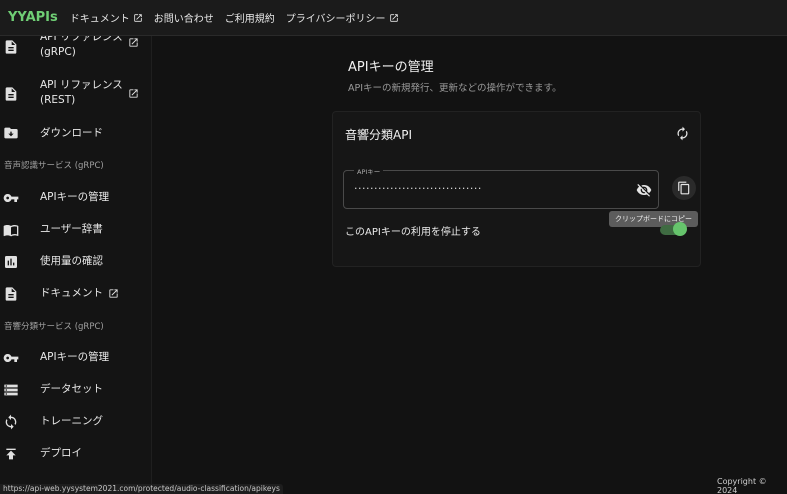 The height and width of the screenshot is (494, 787). Describe the element at coordinates (71, 229) in the screenshot. I see `sidebar-item-label: ユーザー辞書` at that location.